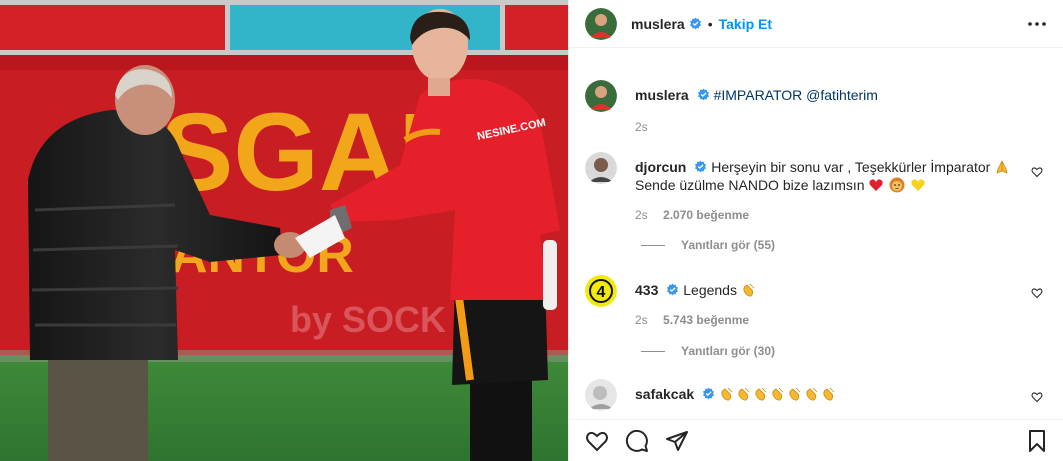 The height and width of the screenshot is (461, 1063). Describe the element at coordinates (706, 320) in the screenshot. I see `comment-likes: 5.743 beğenme` at that location.